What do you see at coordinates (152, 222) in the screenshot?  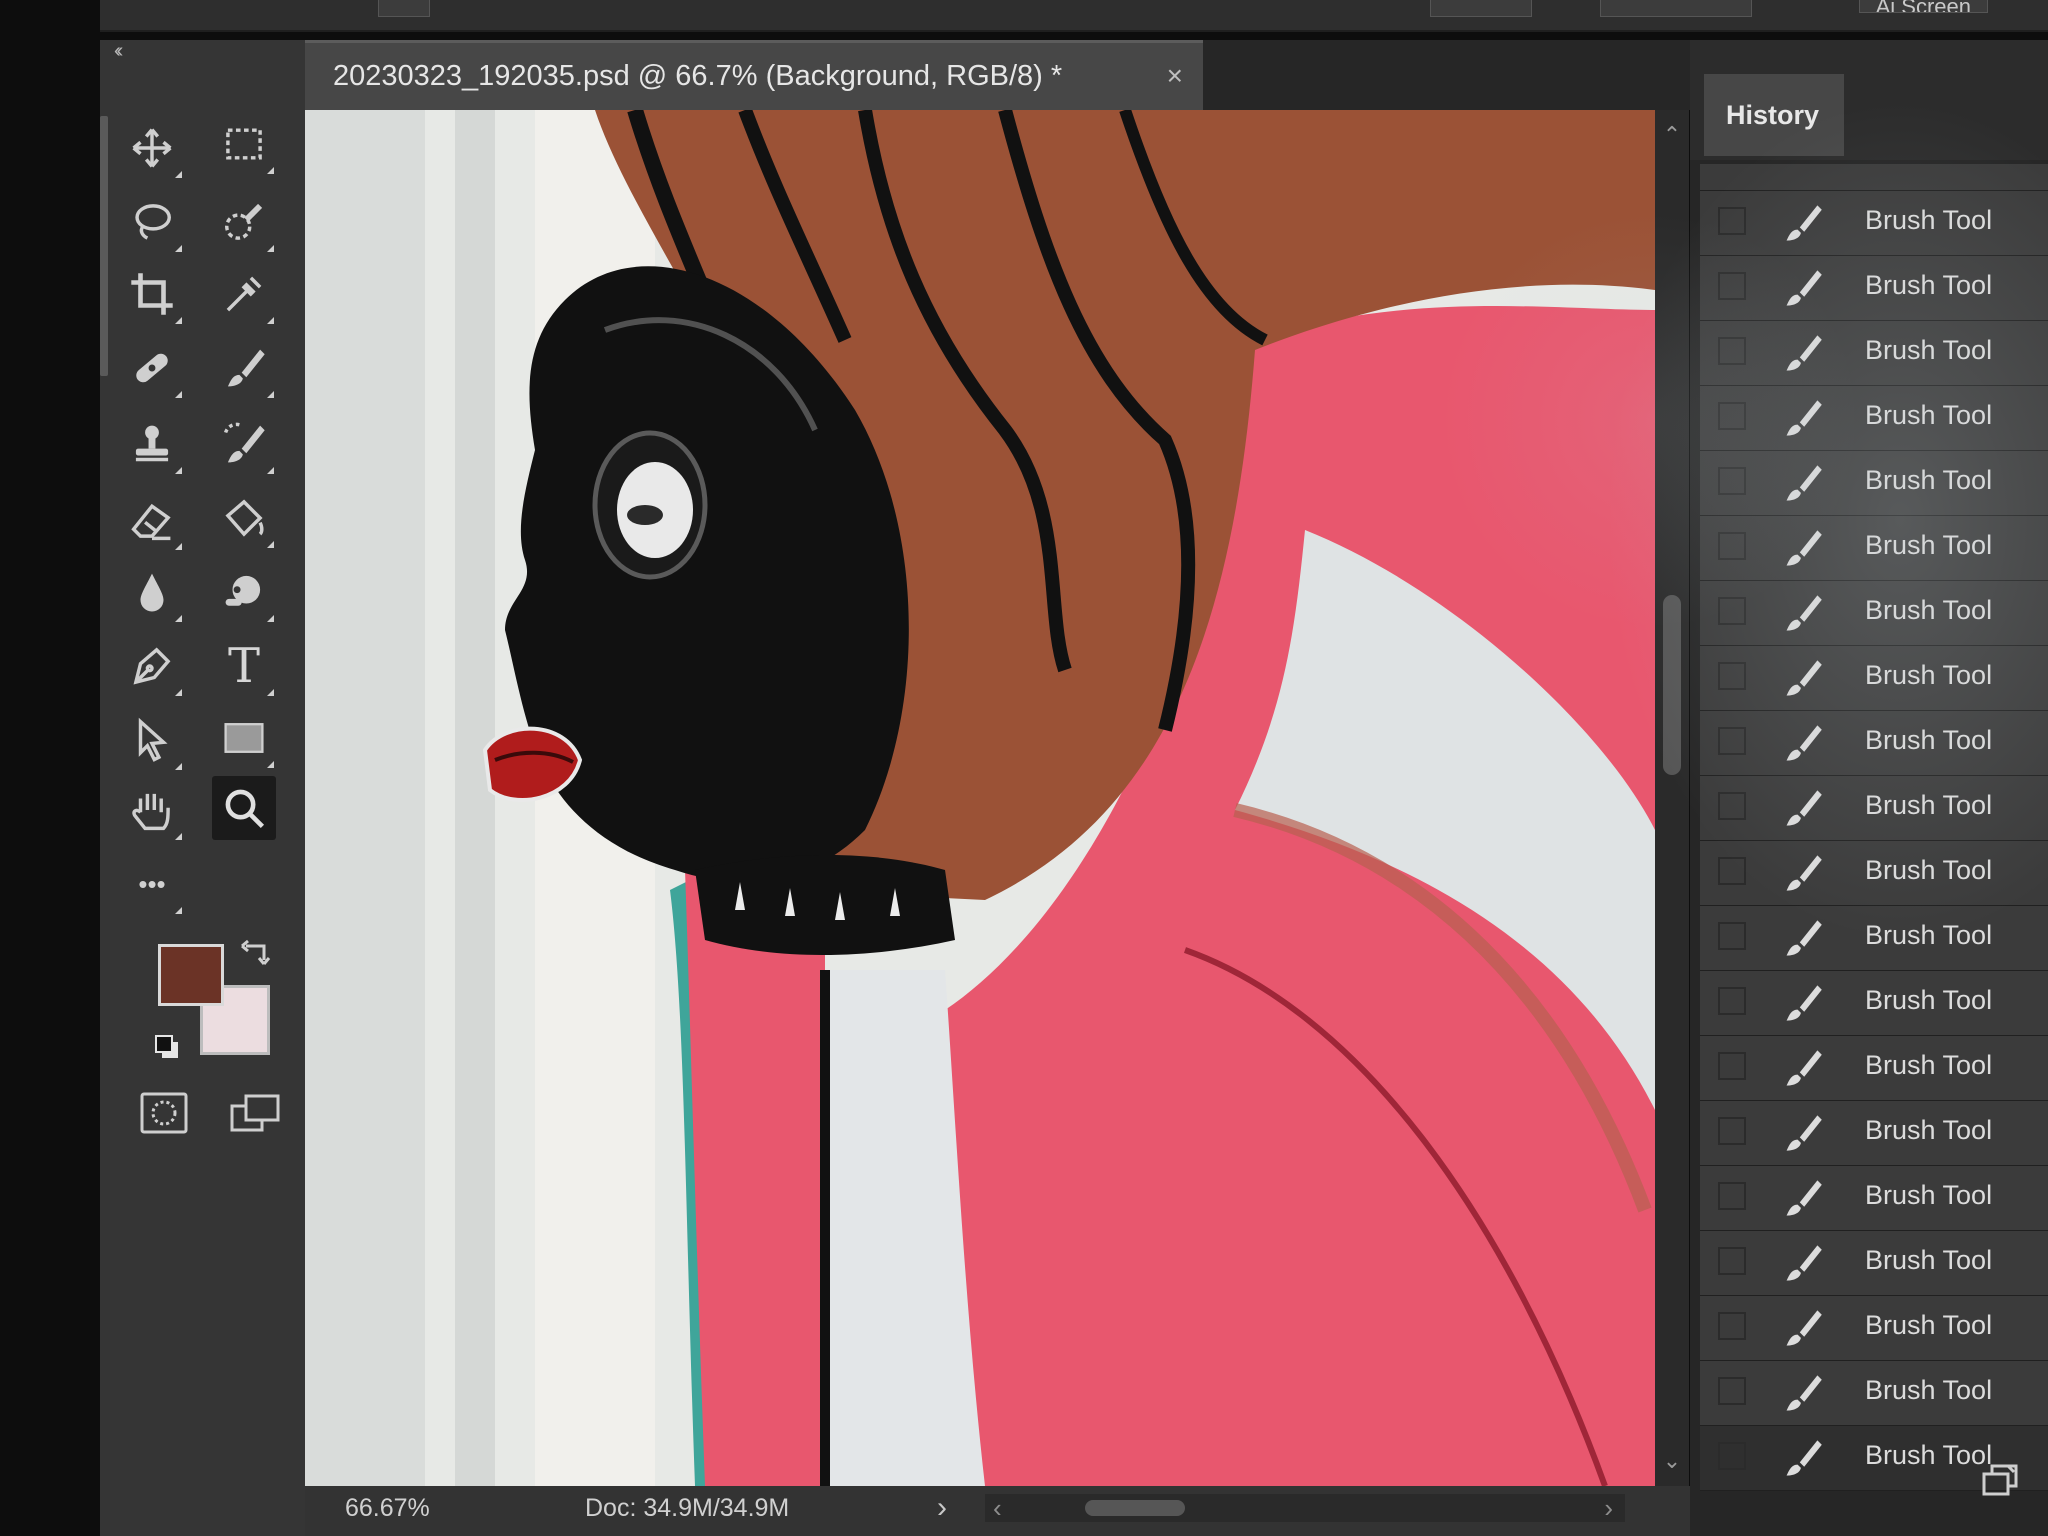 I see `lasso-icon` at bounding box center [152, 222].